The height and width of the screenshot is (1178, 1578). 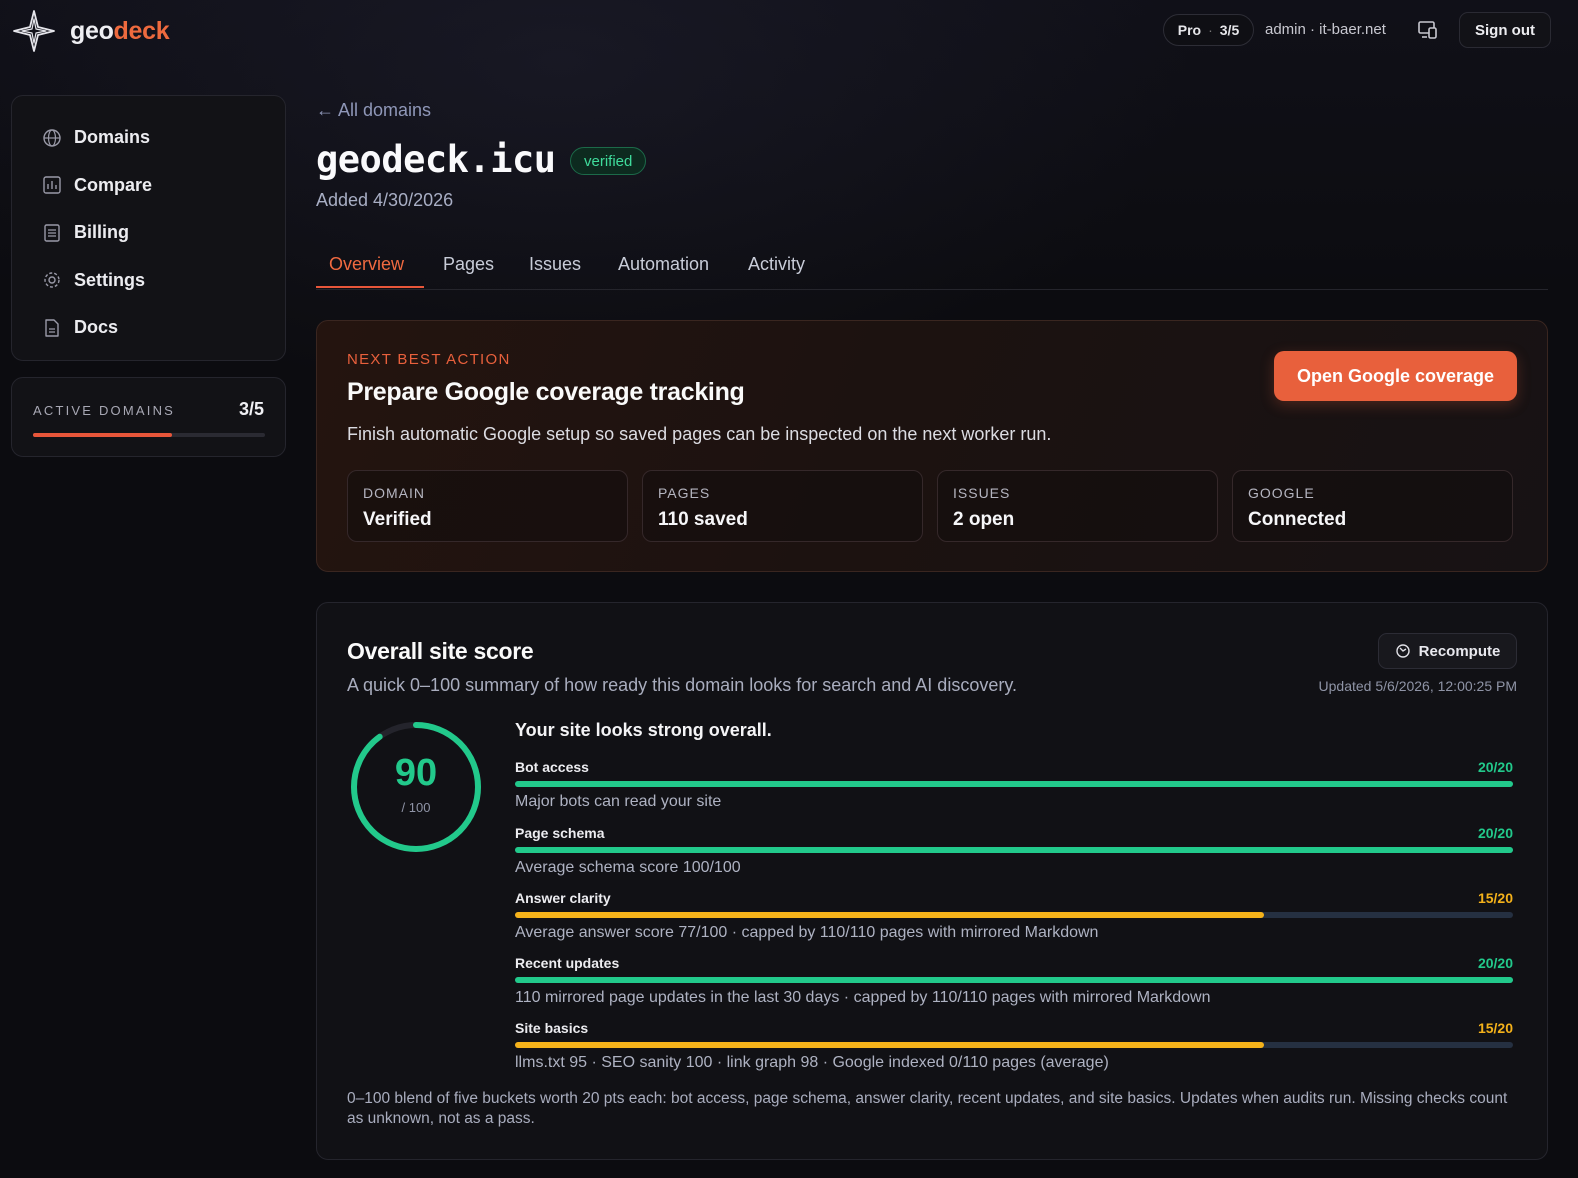 What do you see at coordinates (703, 519) in the screenshot?
I see `stat-value: 110 saved` at bounding box center [703, 519].